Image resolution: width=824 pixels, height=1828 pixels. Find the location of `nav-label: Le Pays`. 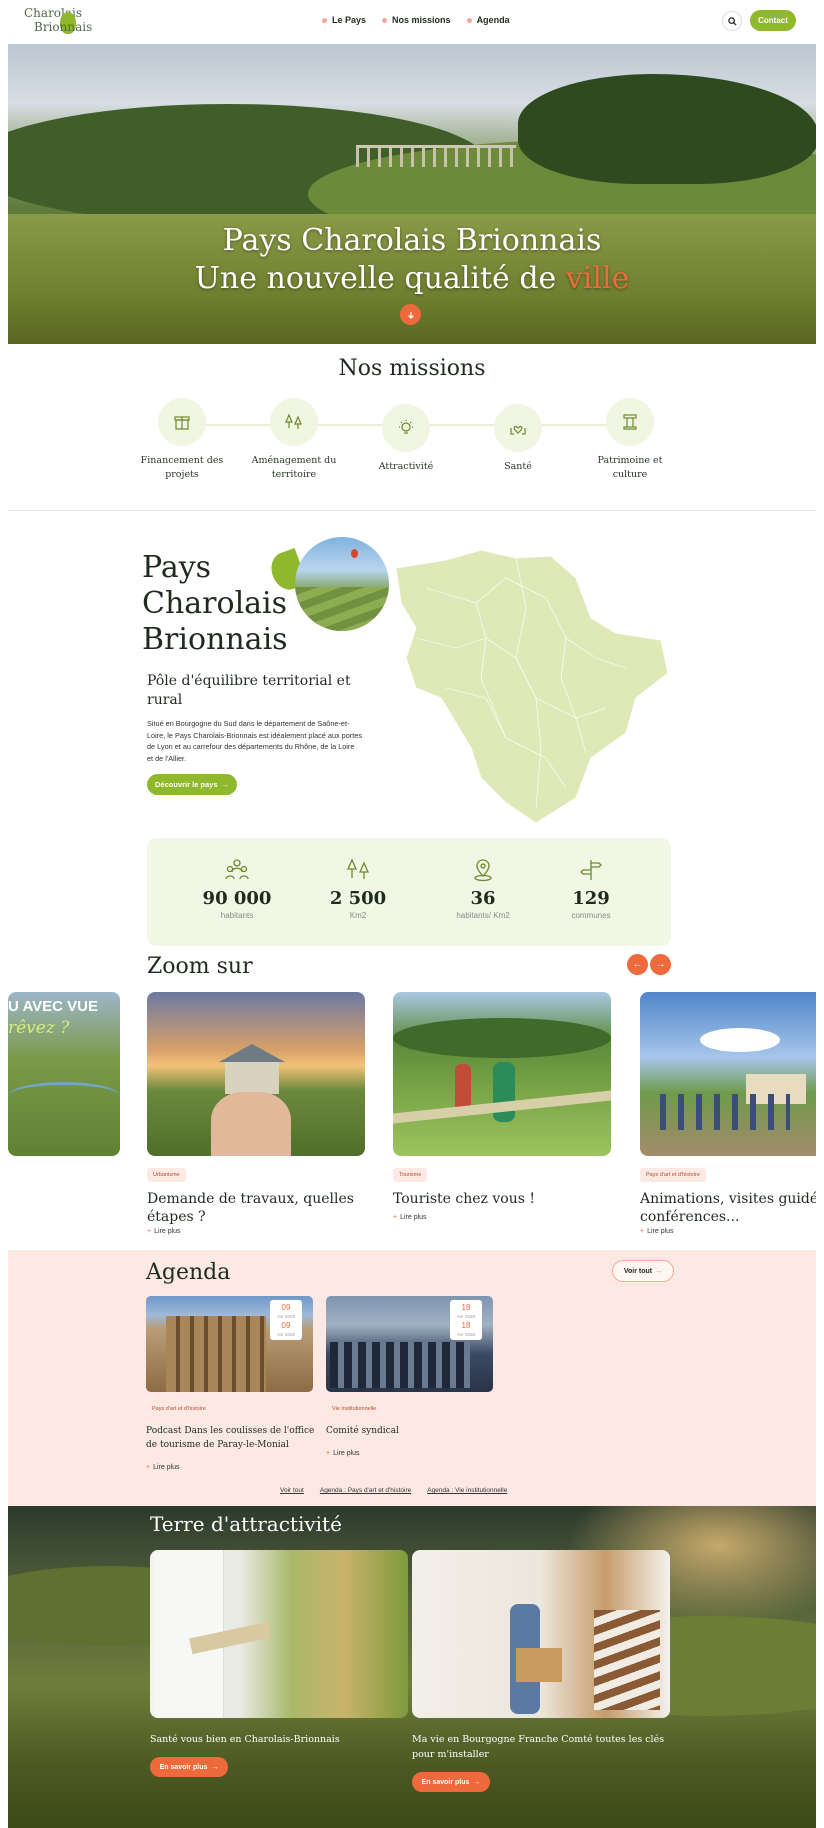

nav-label: Le Pays is located at coordinates (349, 20).